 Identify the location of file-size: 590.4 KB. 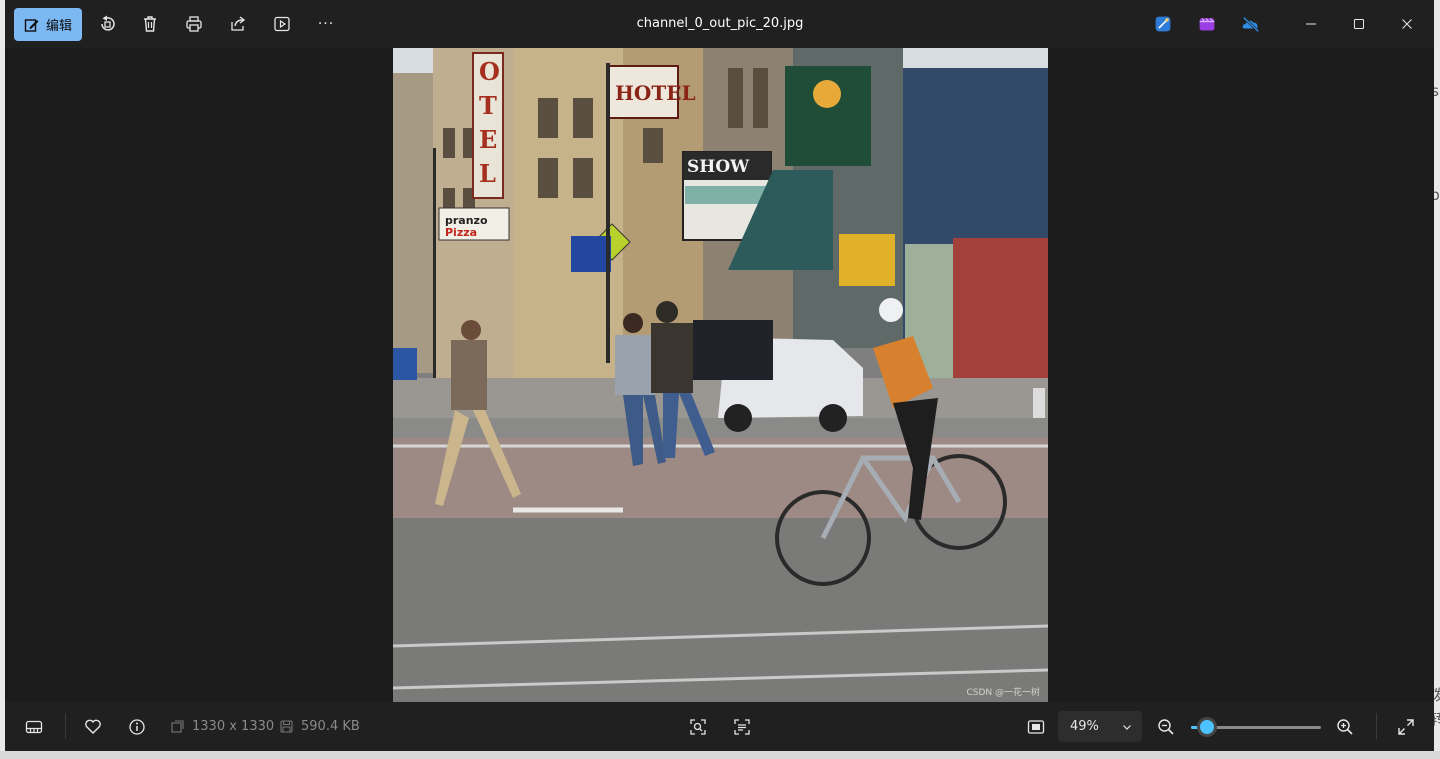
(320, 726).